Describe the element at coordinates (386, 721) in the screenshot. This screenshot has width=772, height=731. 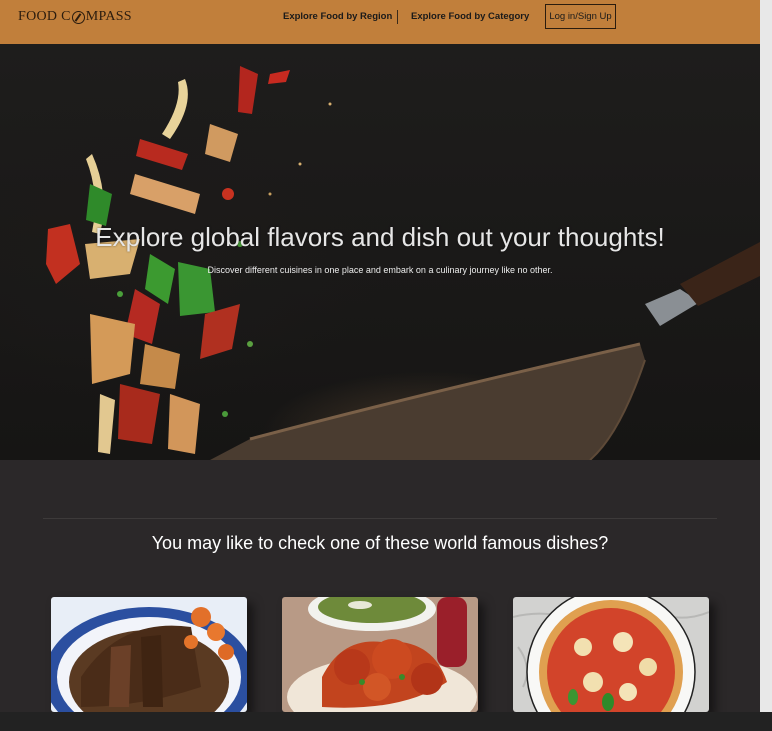
I see `bottom-scroll-edge` at that location.